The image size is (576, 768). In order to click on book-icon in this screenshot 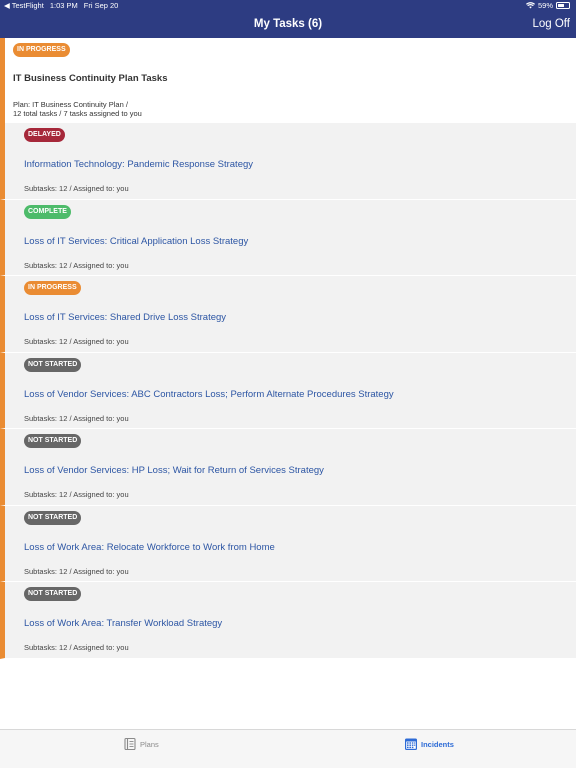, I will do `click(130, 744)`.